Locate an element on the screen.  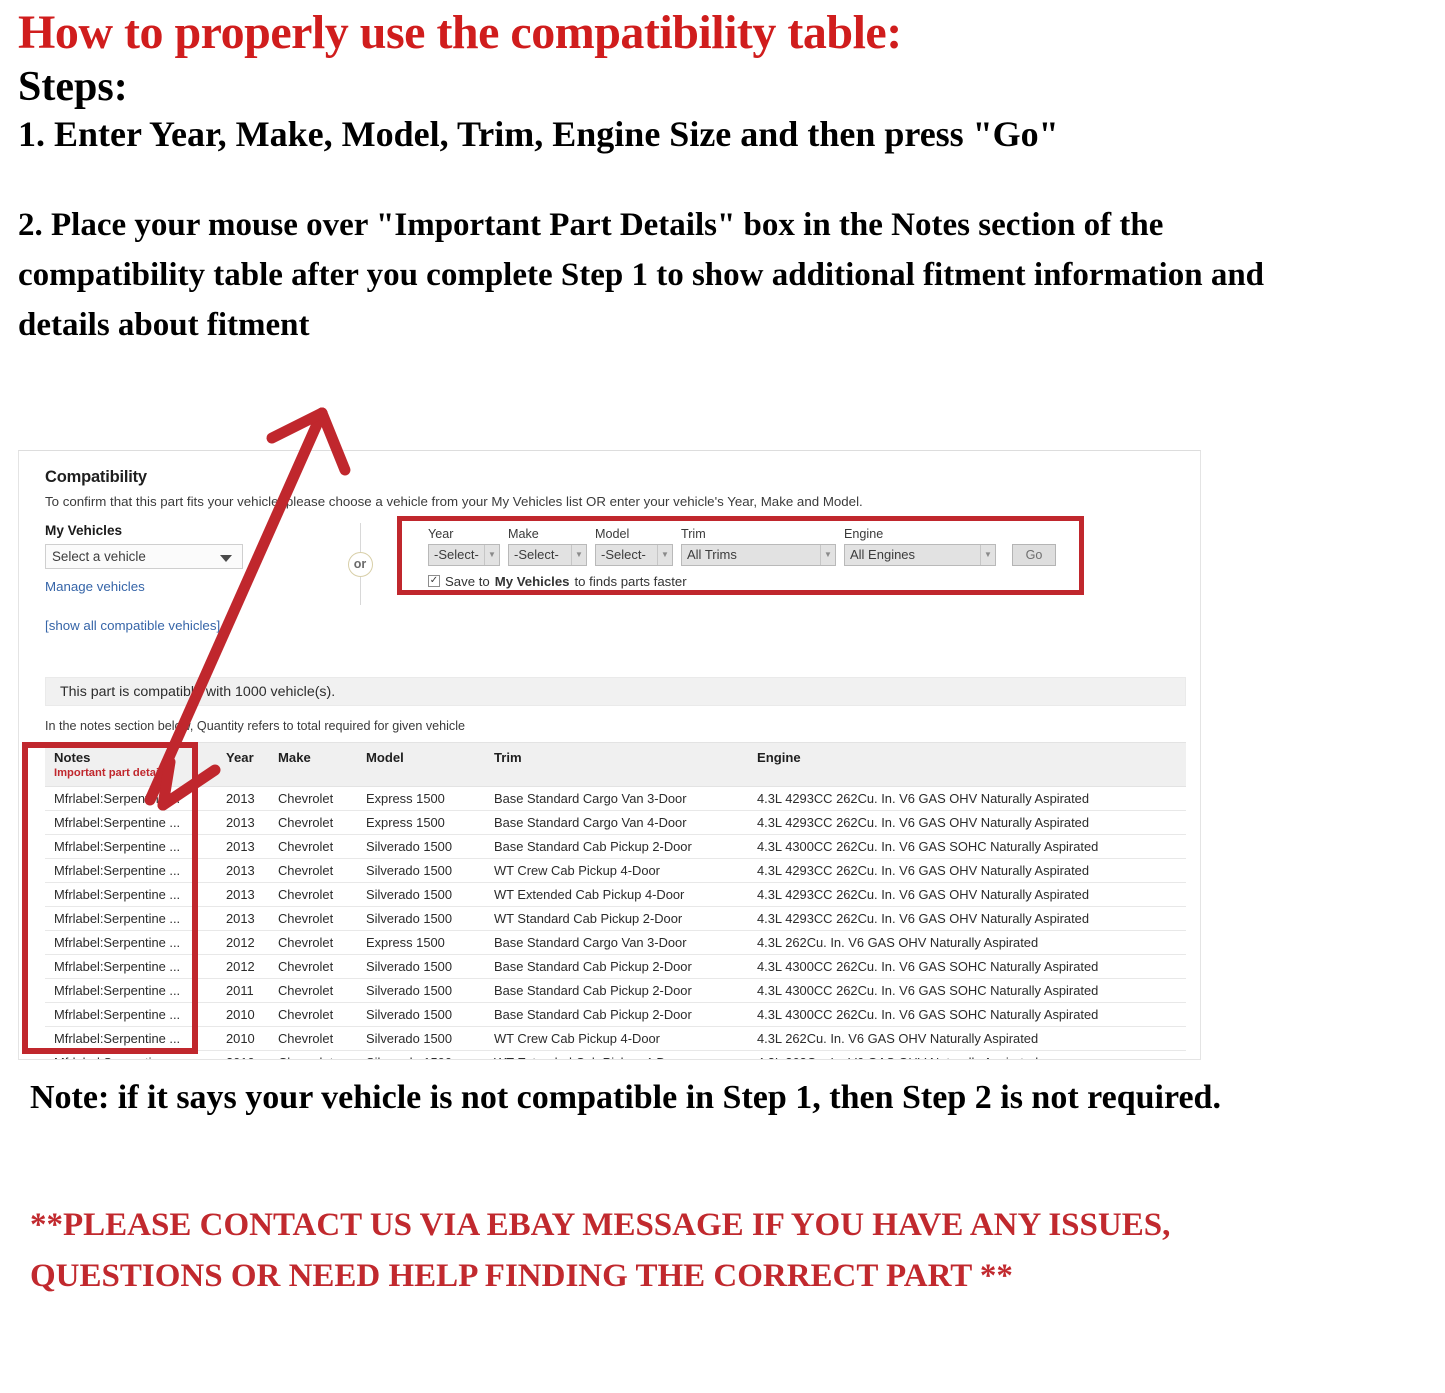
chevron-down-icon is located at coordinates (226, 558).